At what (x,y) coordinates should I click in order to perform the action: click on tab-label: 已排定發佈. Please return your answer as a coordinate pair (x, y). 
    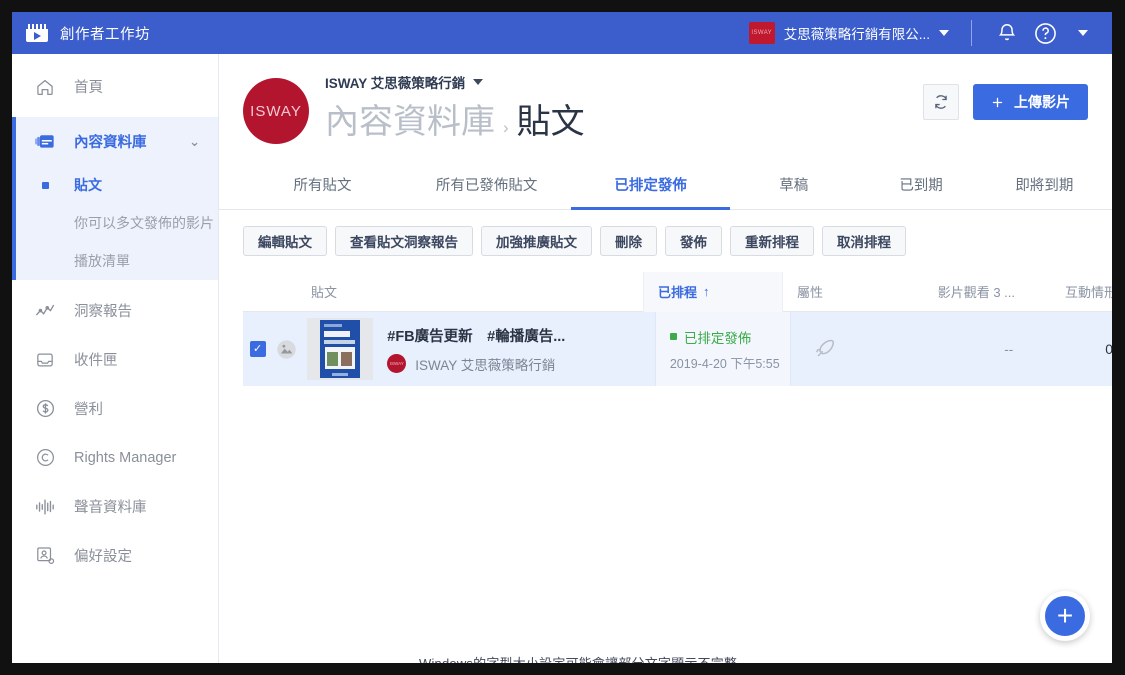
    Looking at the image, I should click on (650, 186).